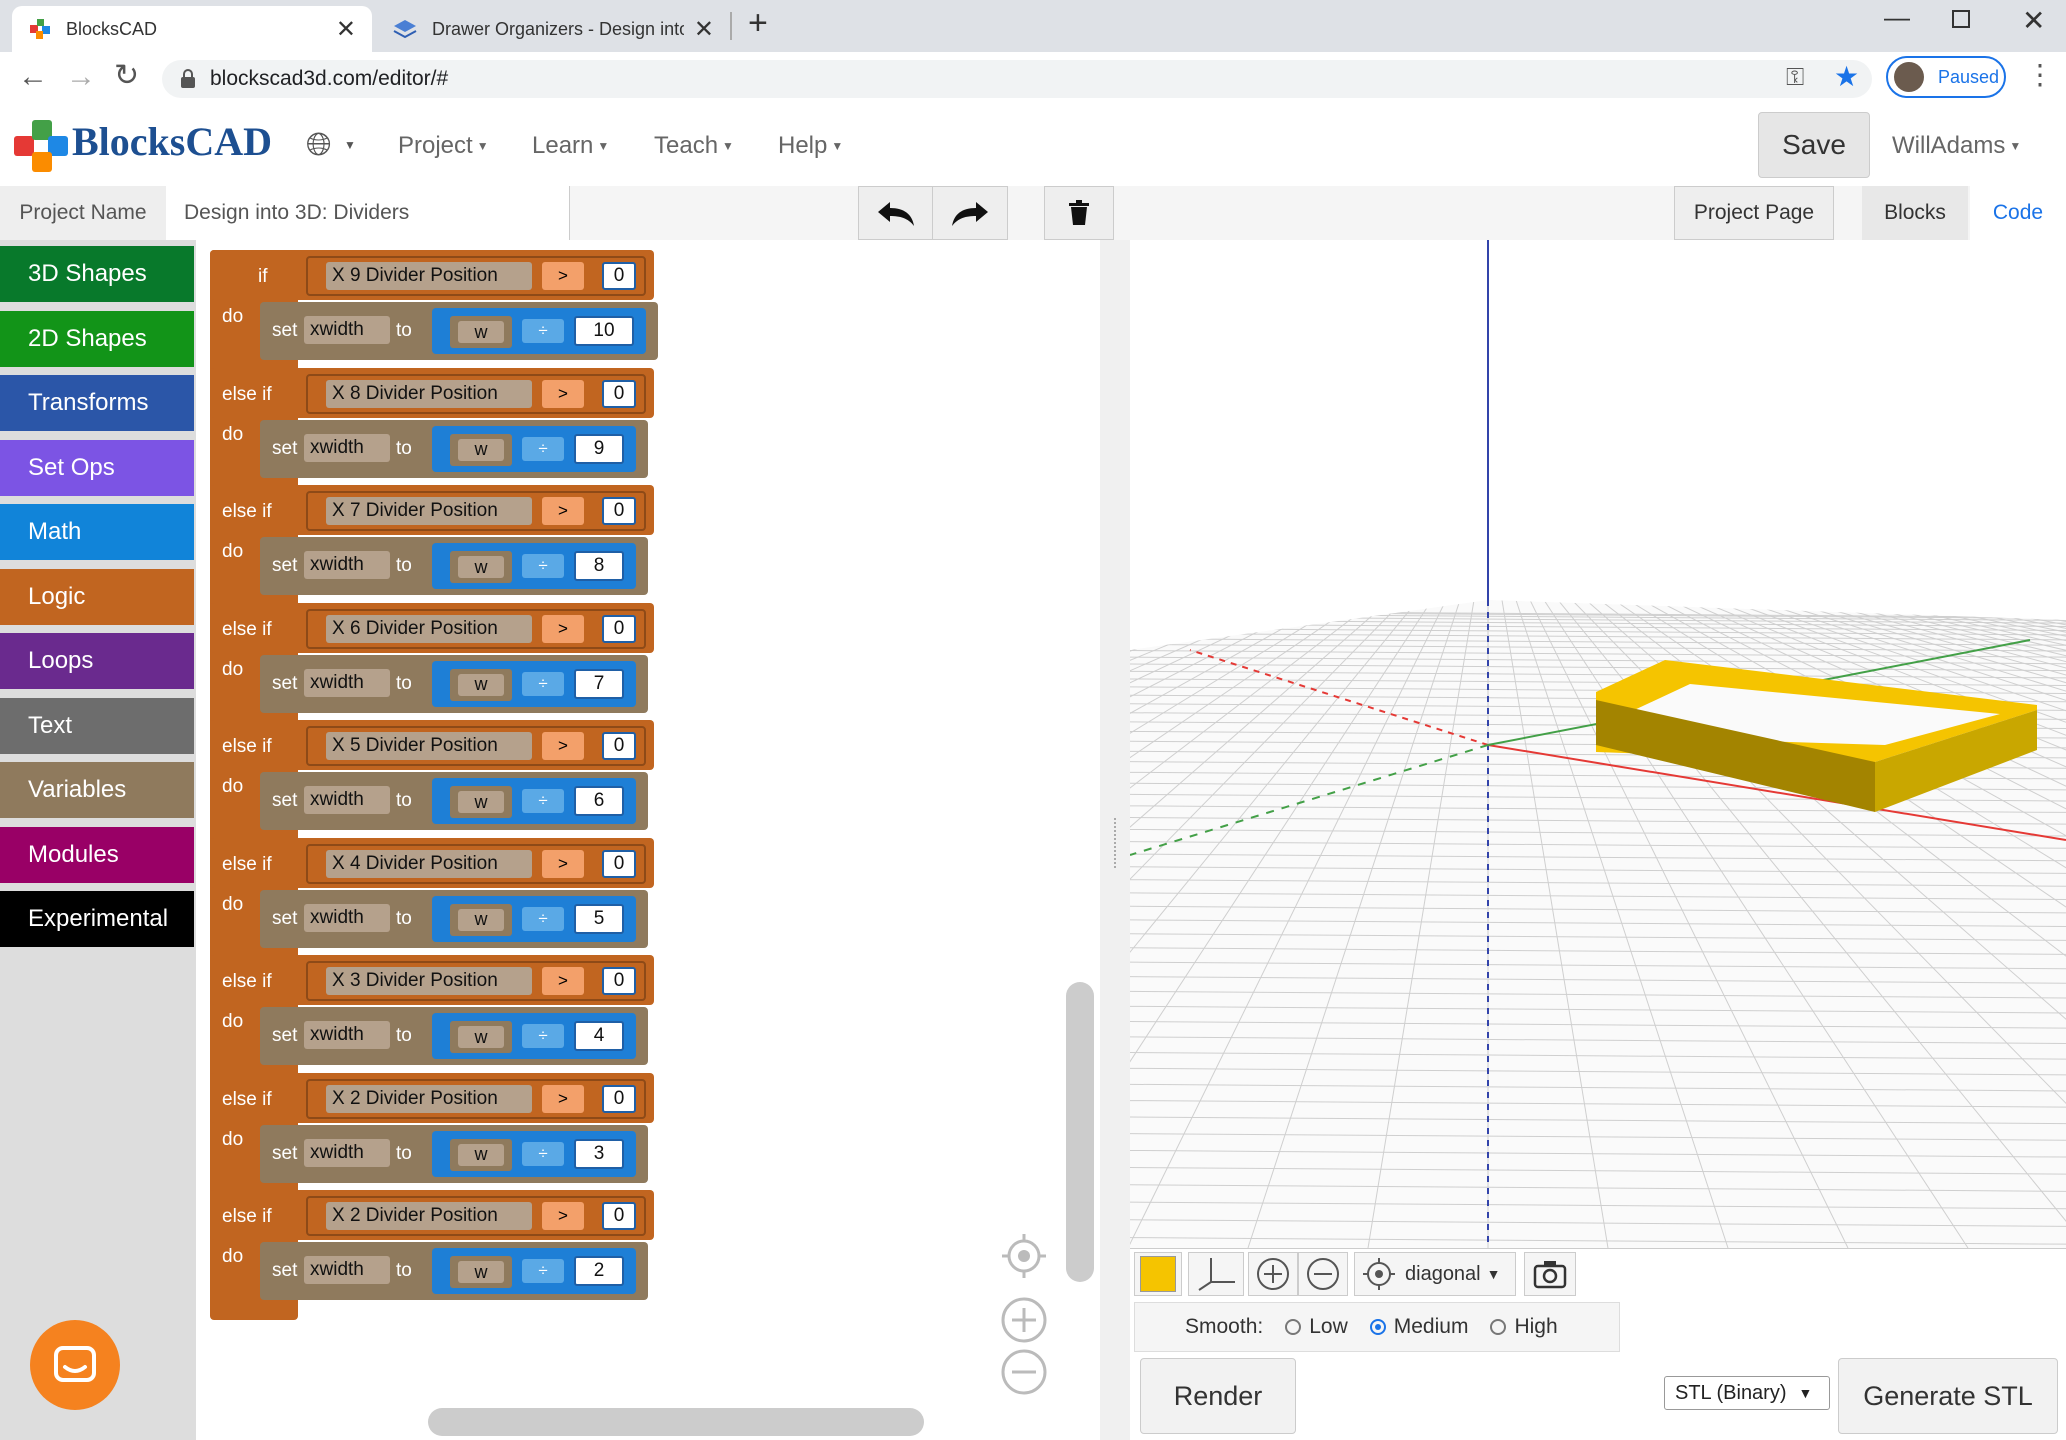 The height and width of the screenshot is (1440, 2066). I want to click on browser-tab-drawer-organizers: Drawer Organizers - Design into ✕, so click(553, 29).